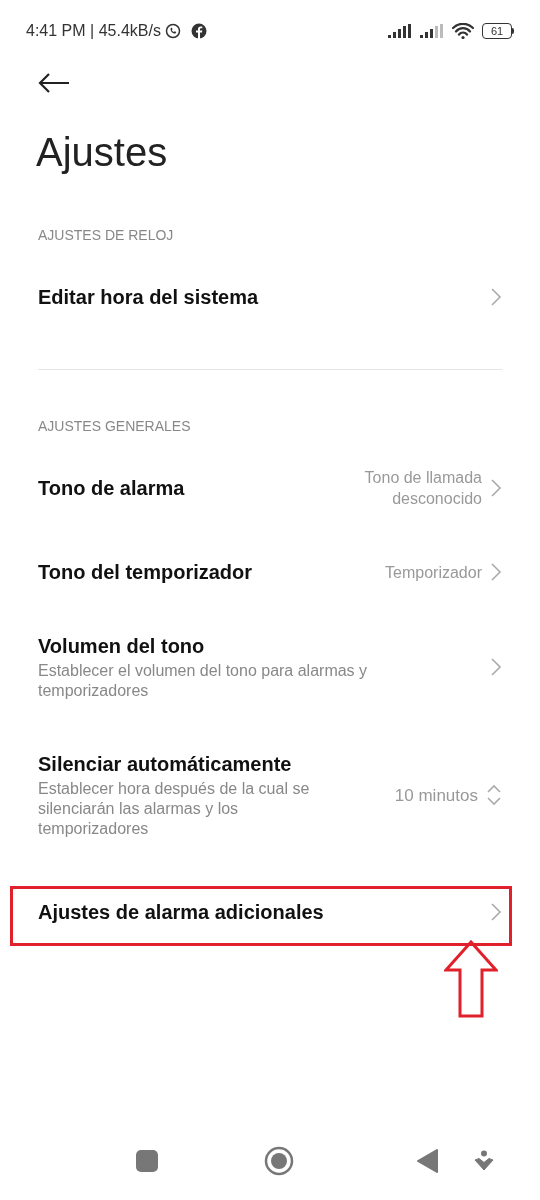 The width and height of the screenshot is (540, 1200). Describe the element at coordinates (422, 488) in the screenshot. I see `setting-value: Tono de llamada desconocido` at that location.